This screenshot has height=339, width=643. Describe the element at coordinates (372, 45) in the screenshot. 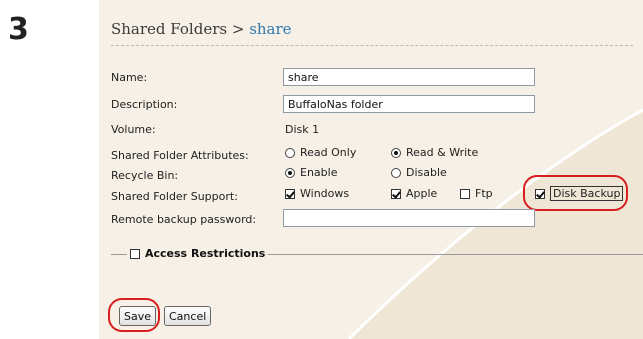

I see `header-divider` at that location.